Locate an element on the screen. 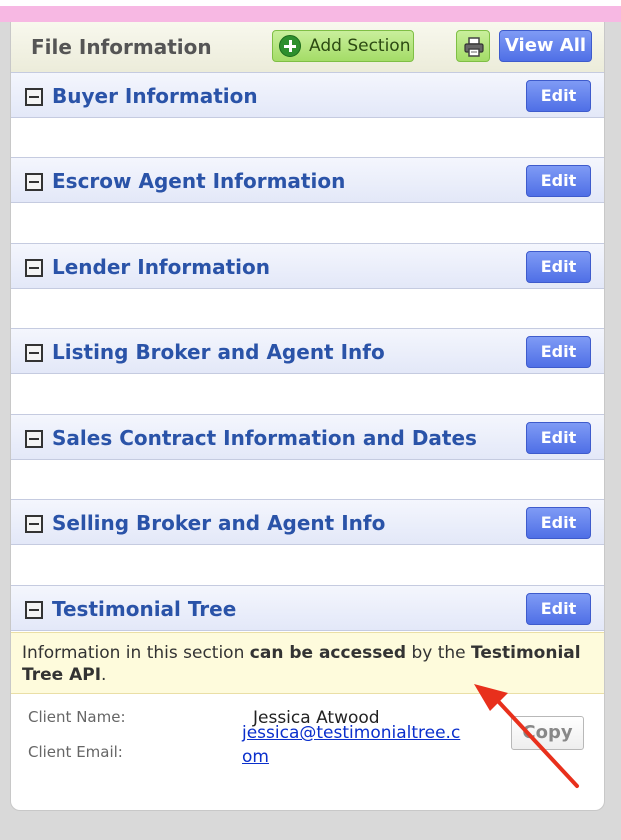 This screenshot has width=621, height=840. section-title: Buyer Information is located at coordinates (155, 96).